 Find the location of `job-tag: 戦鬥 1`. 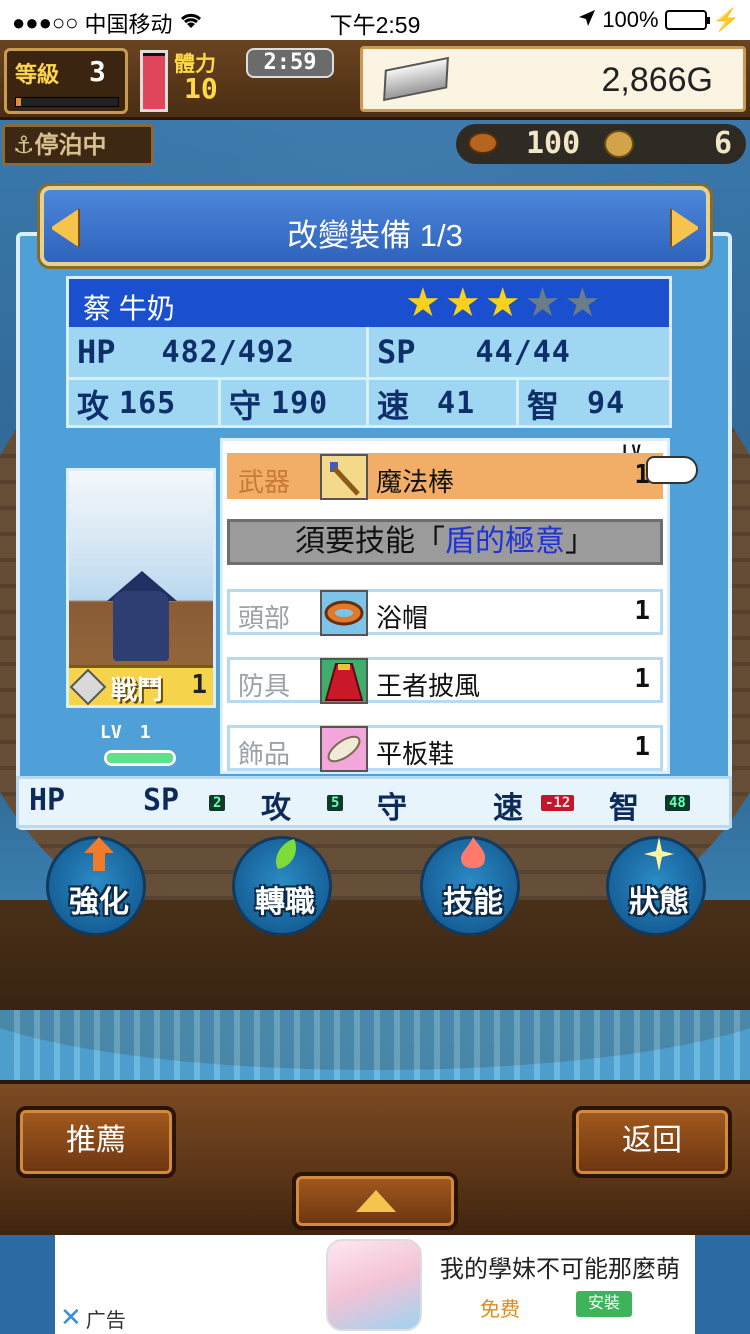

job-tag: 戦鬥 1 is located at coordinates (141, 685).